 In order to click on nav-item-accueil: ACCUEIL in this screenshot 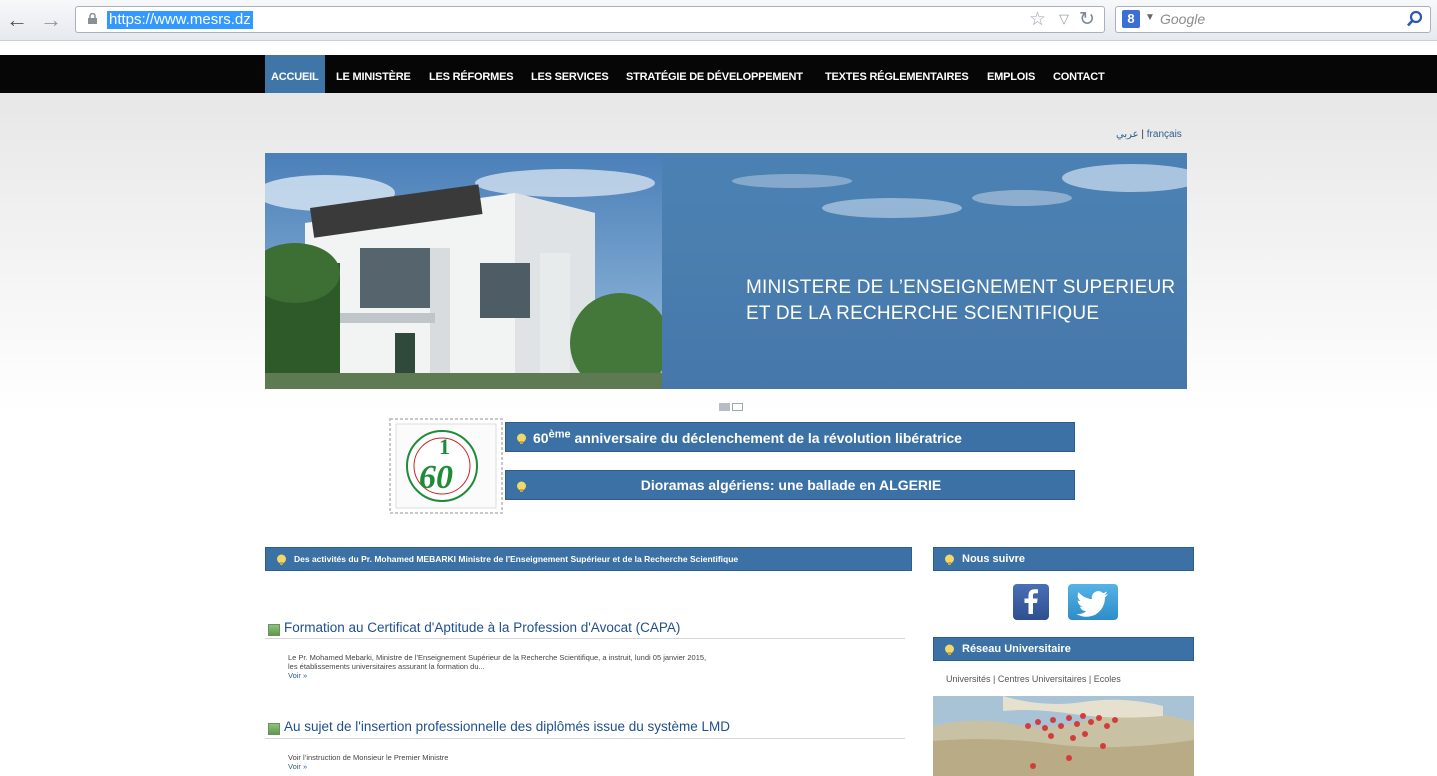, I will do `click(295, 74)`.